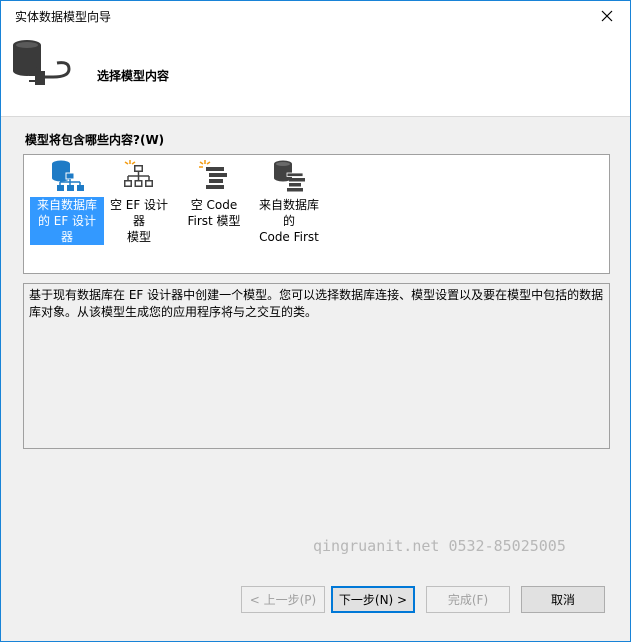 Image resolution: width=631 pixels, height=642 pixels. What do you see at coordinates (315, 16) in the screenshot?
I see `title-bar: 实体数据模型向导` at bounding box center [315, 16].